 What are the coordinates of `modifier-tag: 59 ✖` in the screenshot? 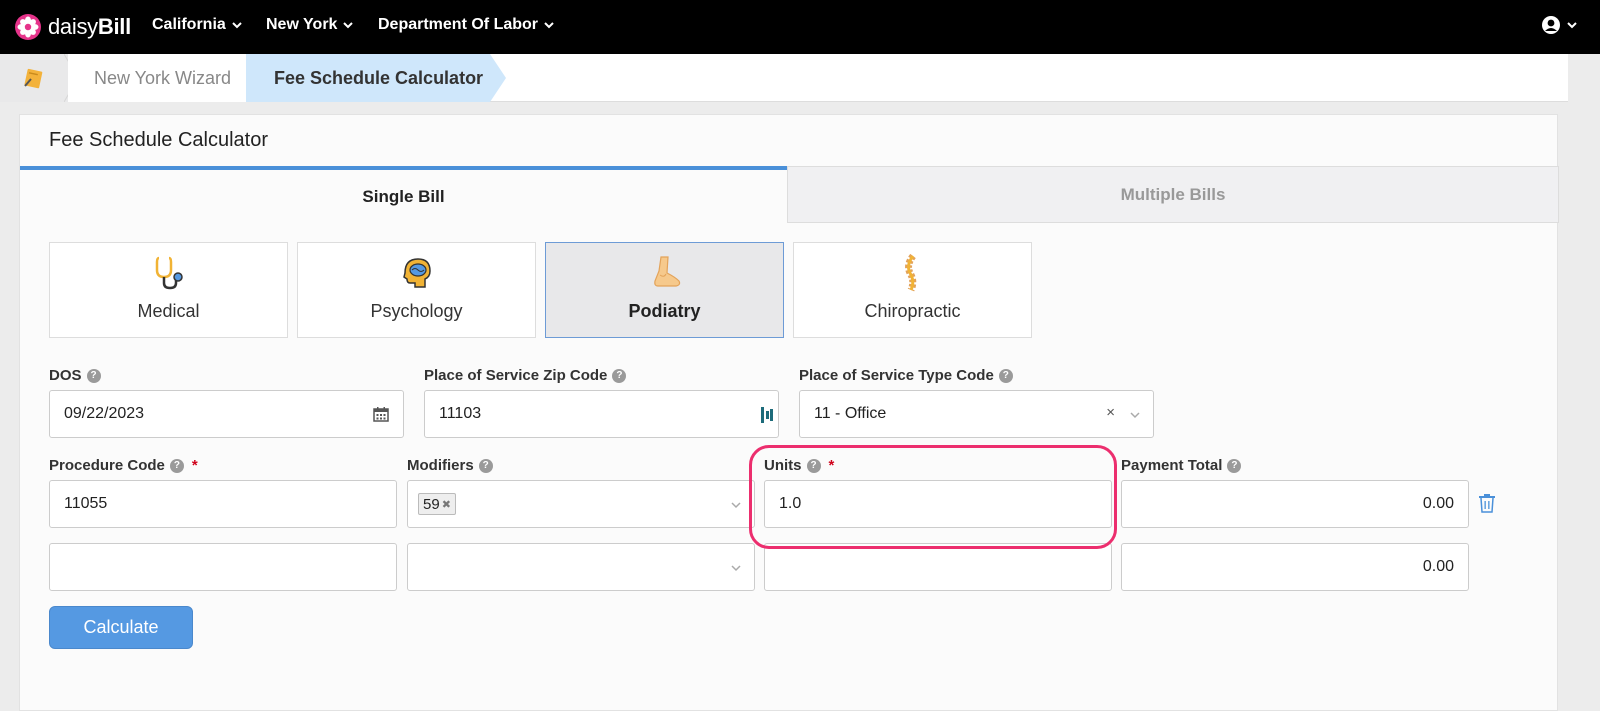 It's located at (437, 504).